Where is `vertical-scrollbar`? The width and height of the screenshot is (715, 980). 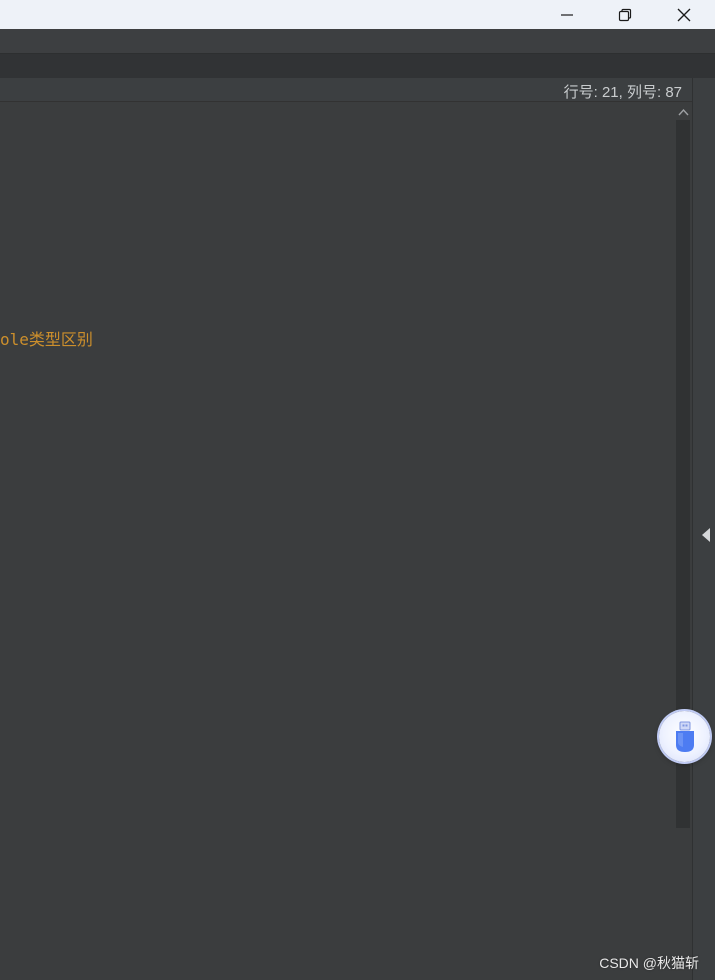
vertical-scrollbar is located at coordinates (683, 541).